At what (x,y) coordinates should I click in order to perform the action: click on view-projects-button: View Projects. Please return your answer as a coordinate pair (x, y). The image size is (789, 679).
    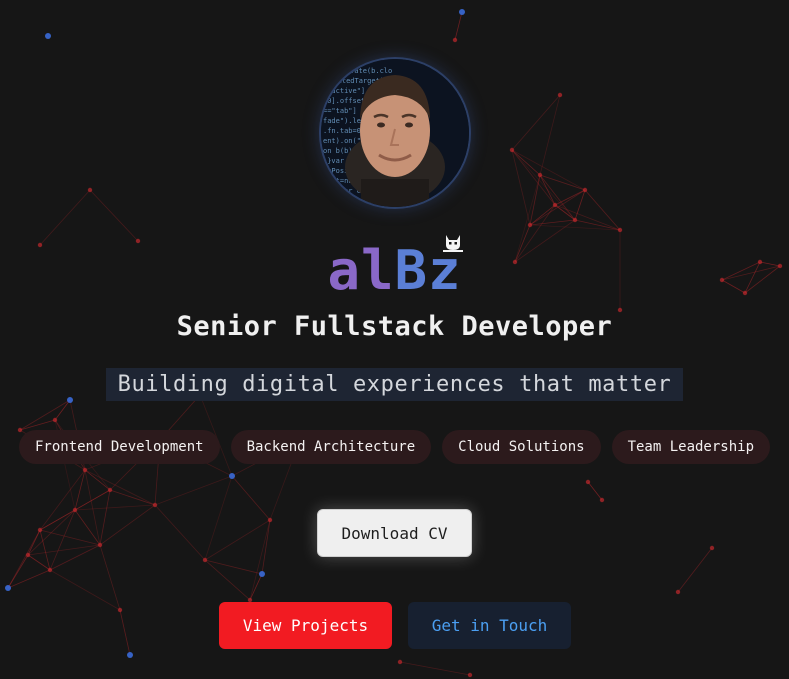
    Looking at the image, I should click on (305, 625).